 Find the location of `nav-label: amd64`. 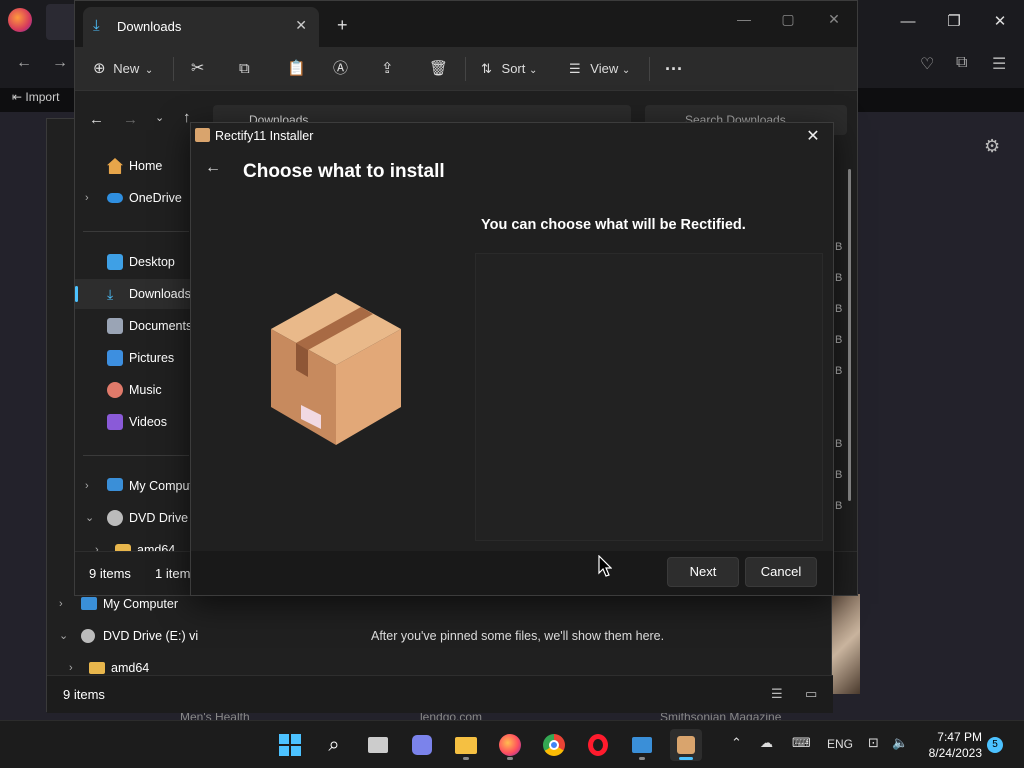

nav-label: amd64 is located at coordinates (156, 547).